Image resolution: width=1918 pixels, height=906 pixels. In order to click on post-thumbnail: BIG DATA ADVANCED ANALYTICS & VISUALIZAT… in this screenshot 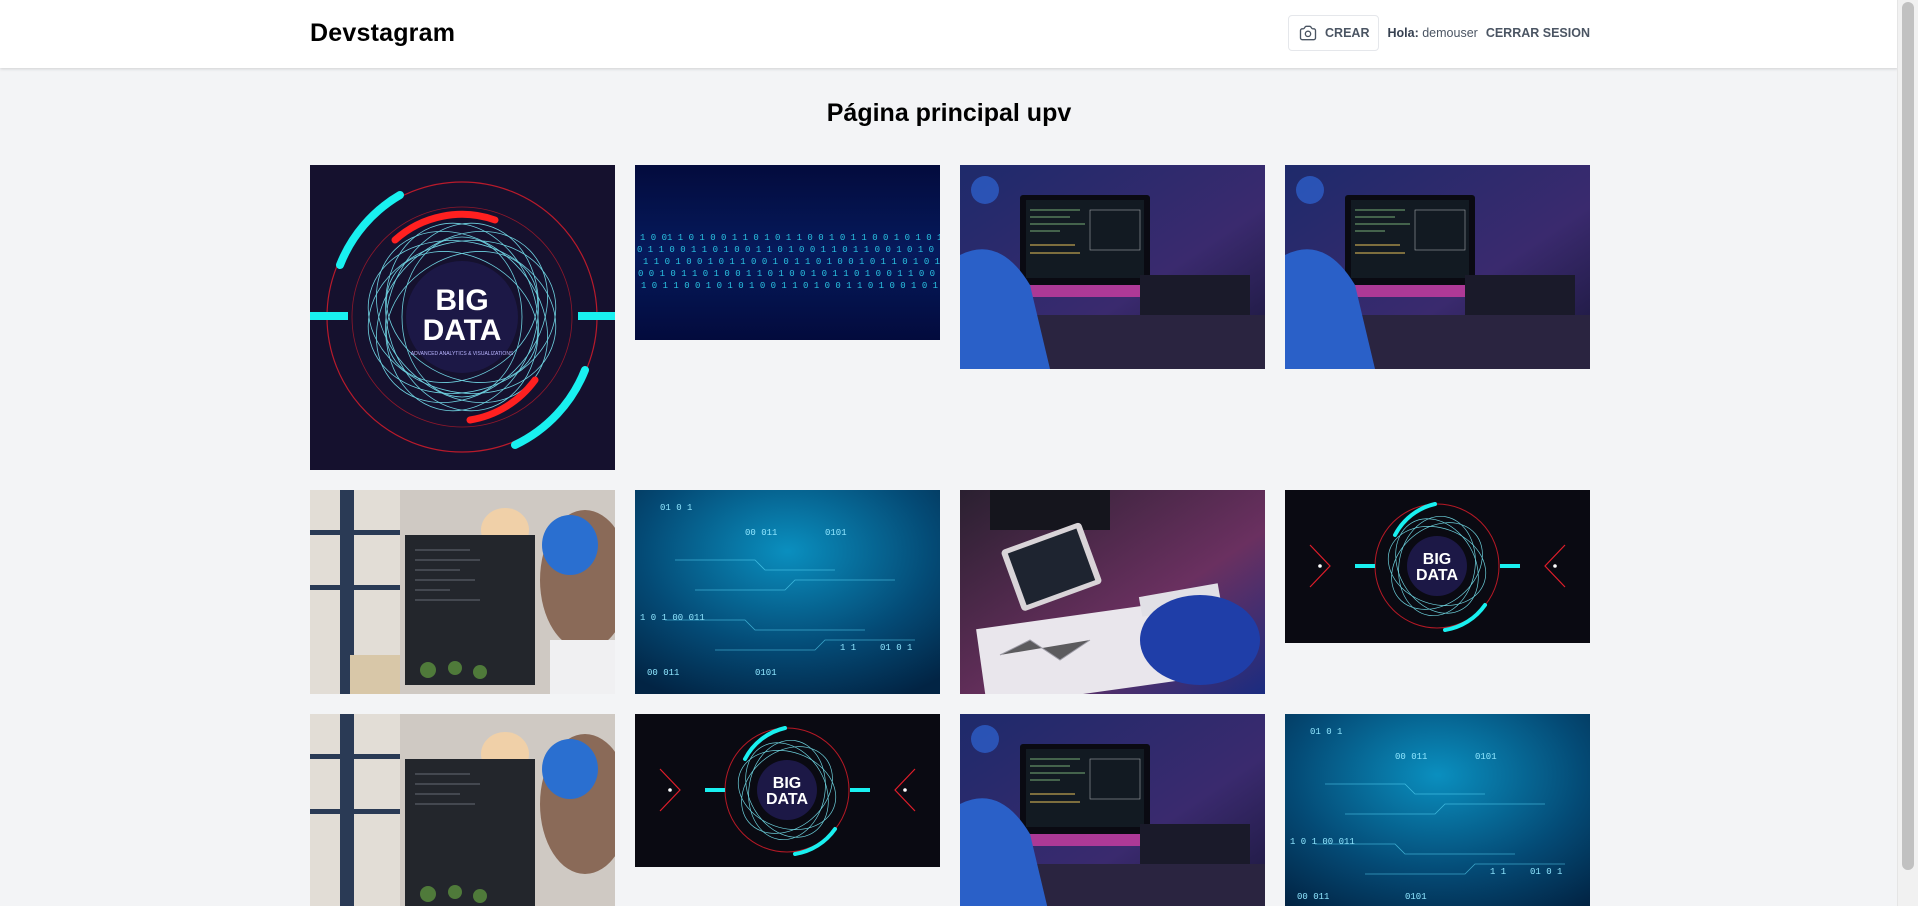, I will do `click(462, 317)`.